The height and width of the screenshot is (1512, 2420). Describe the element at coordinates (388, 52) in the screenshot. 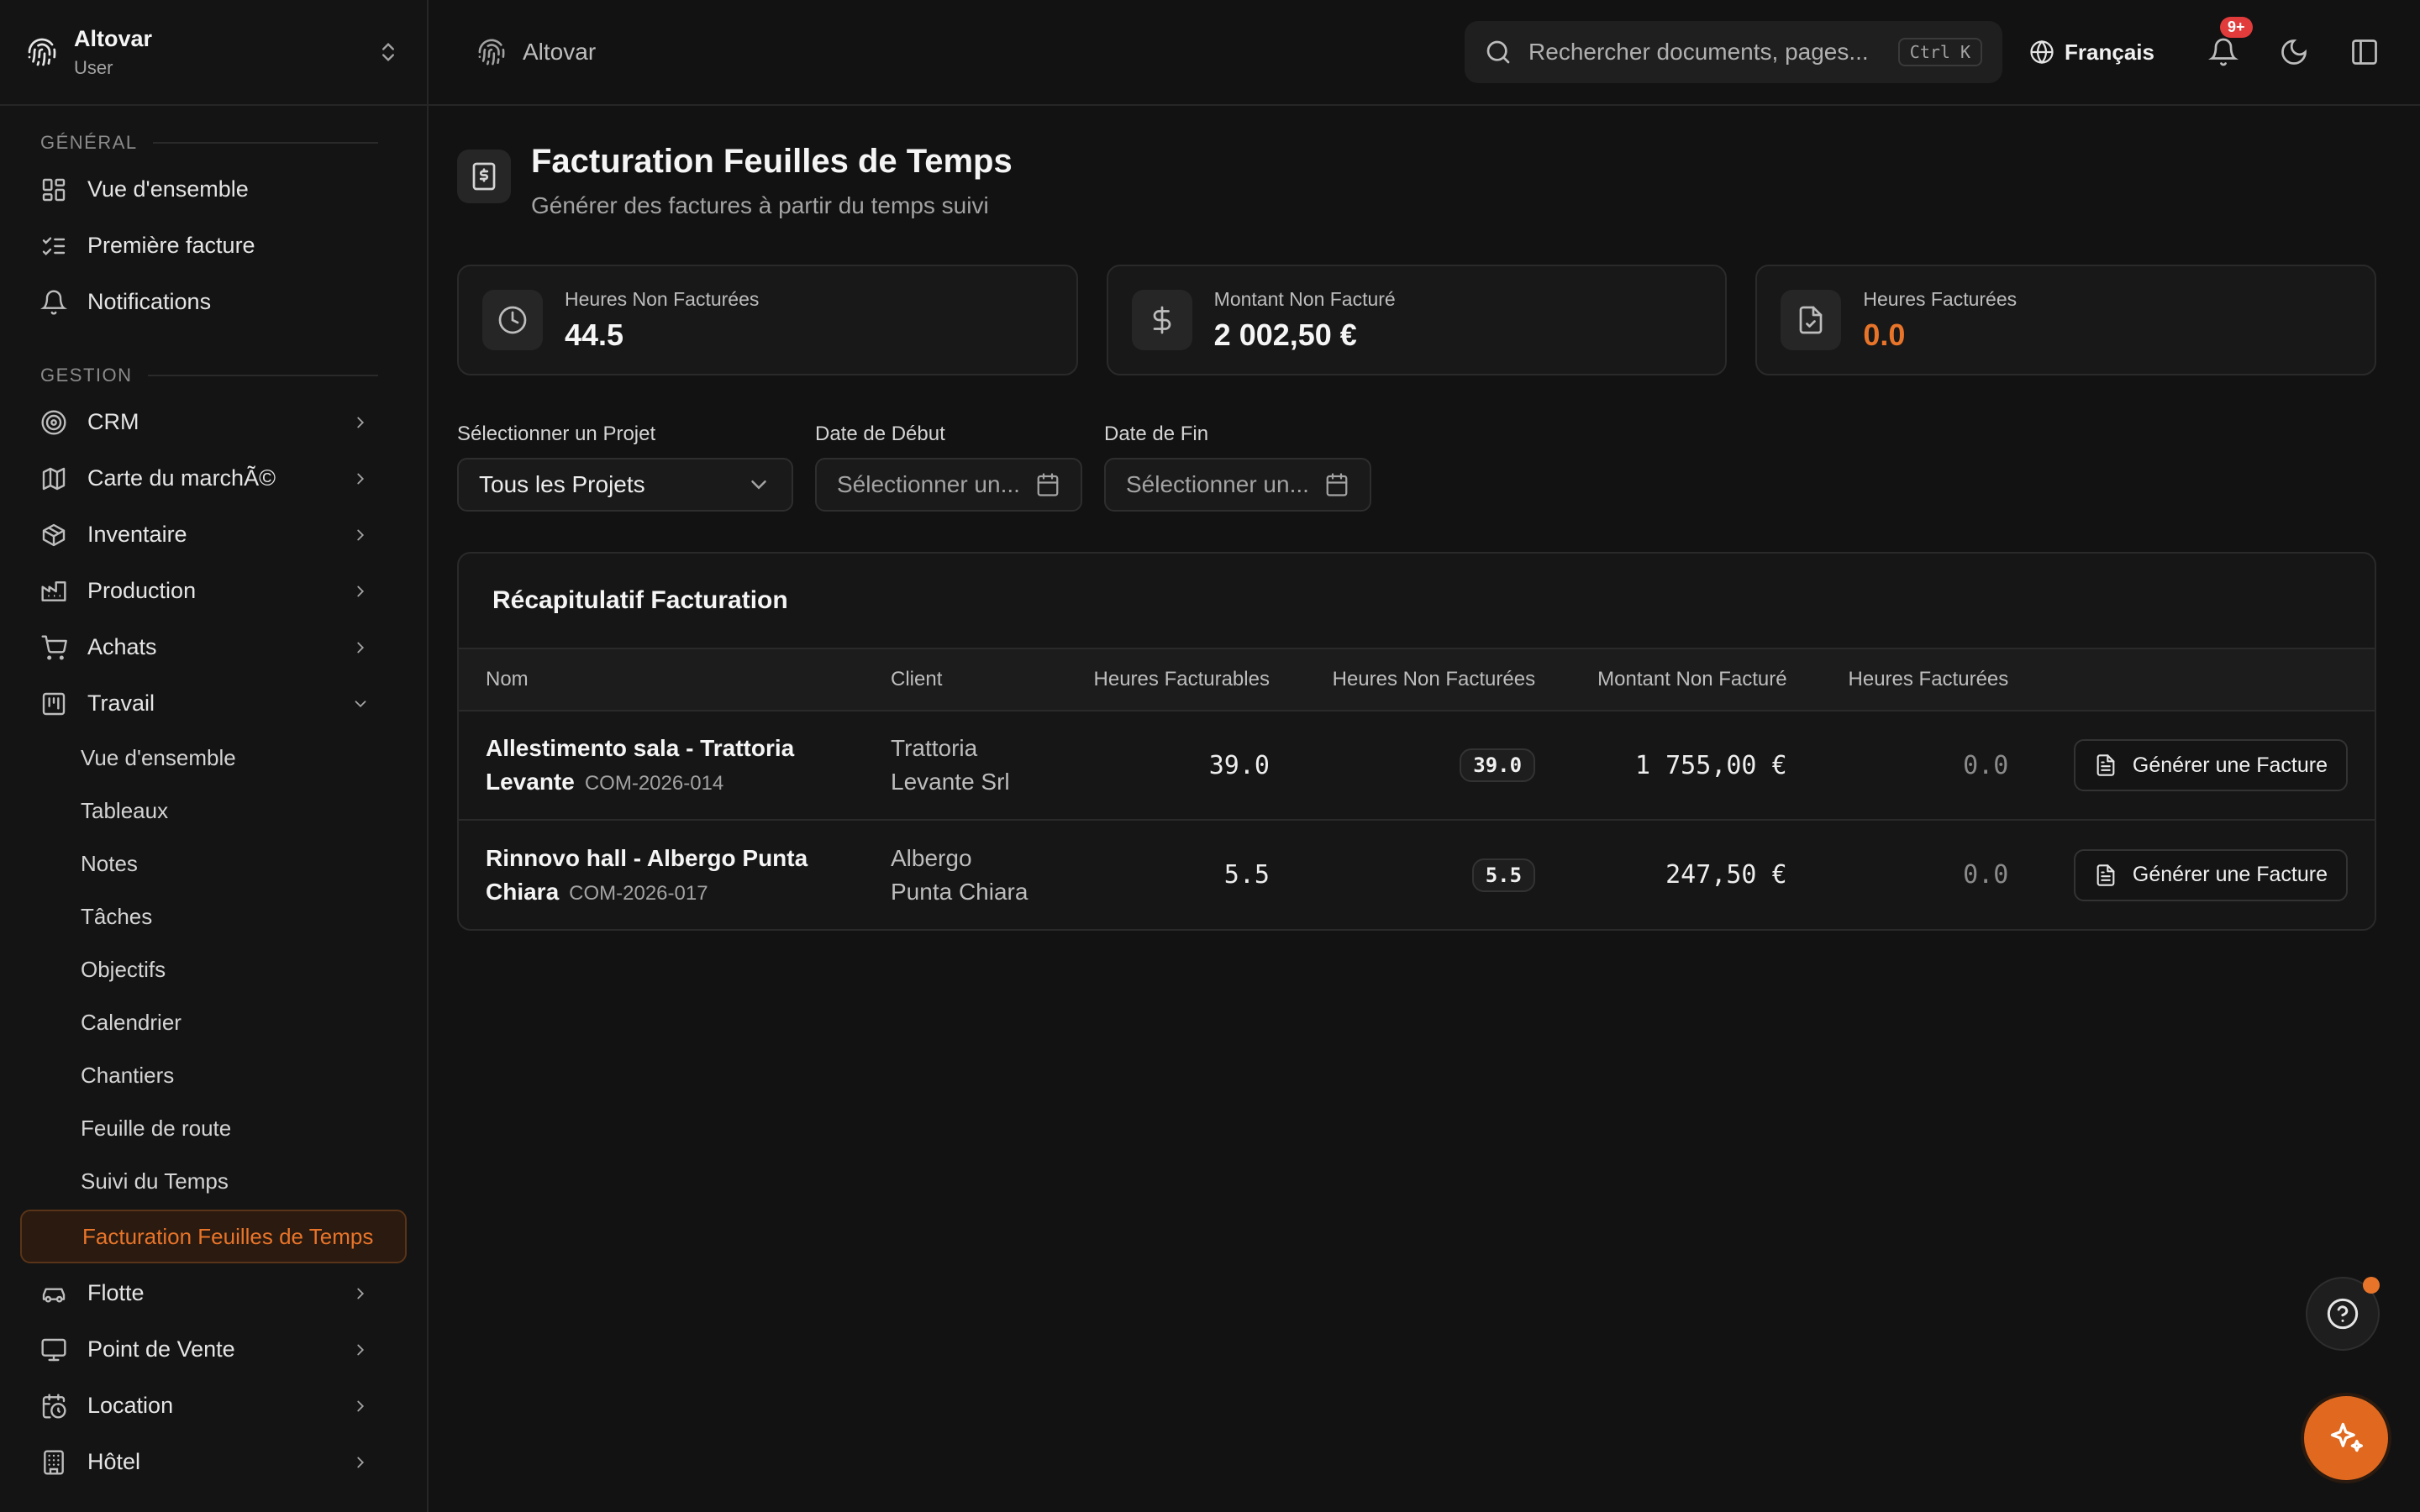

I see `chevrons-up-down-icon` at that location.